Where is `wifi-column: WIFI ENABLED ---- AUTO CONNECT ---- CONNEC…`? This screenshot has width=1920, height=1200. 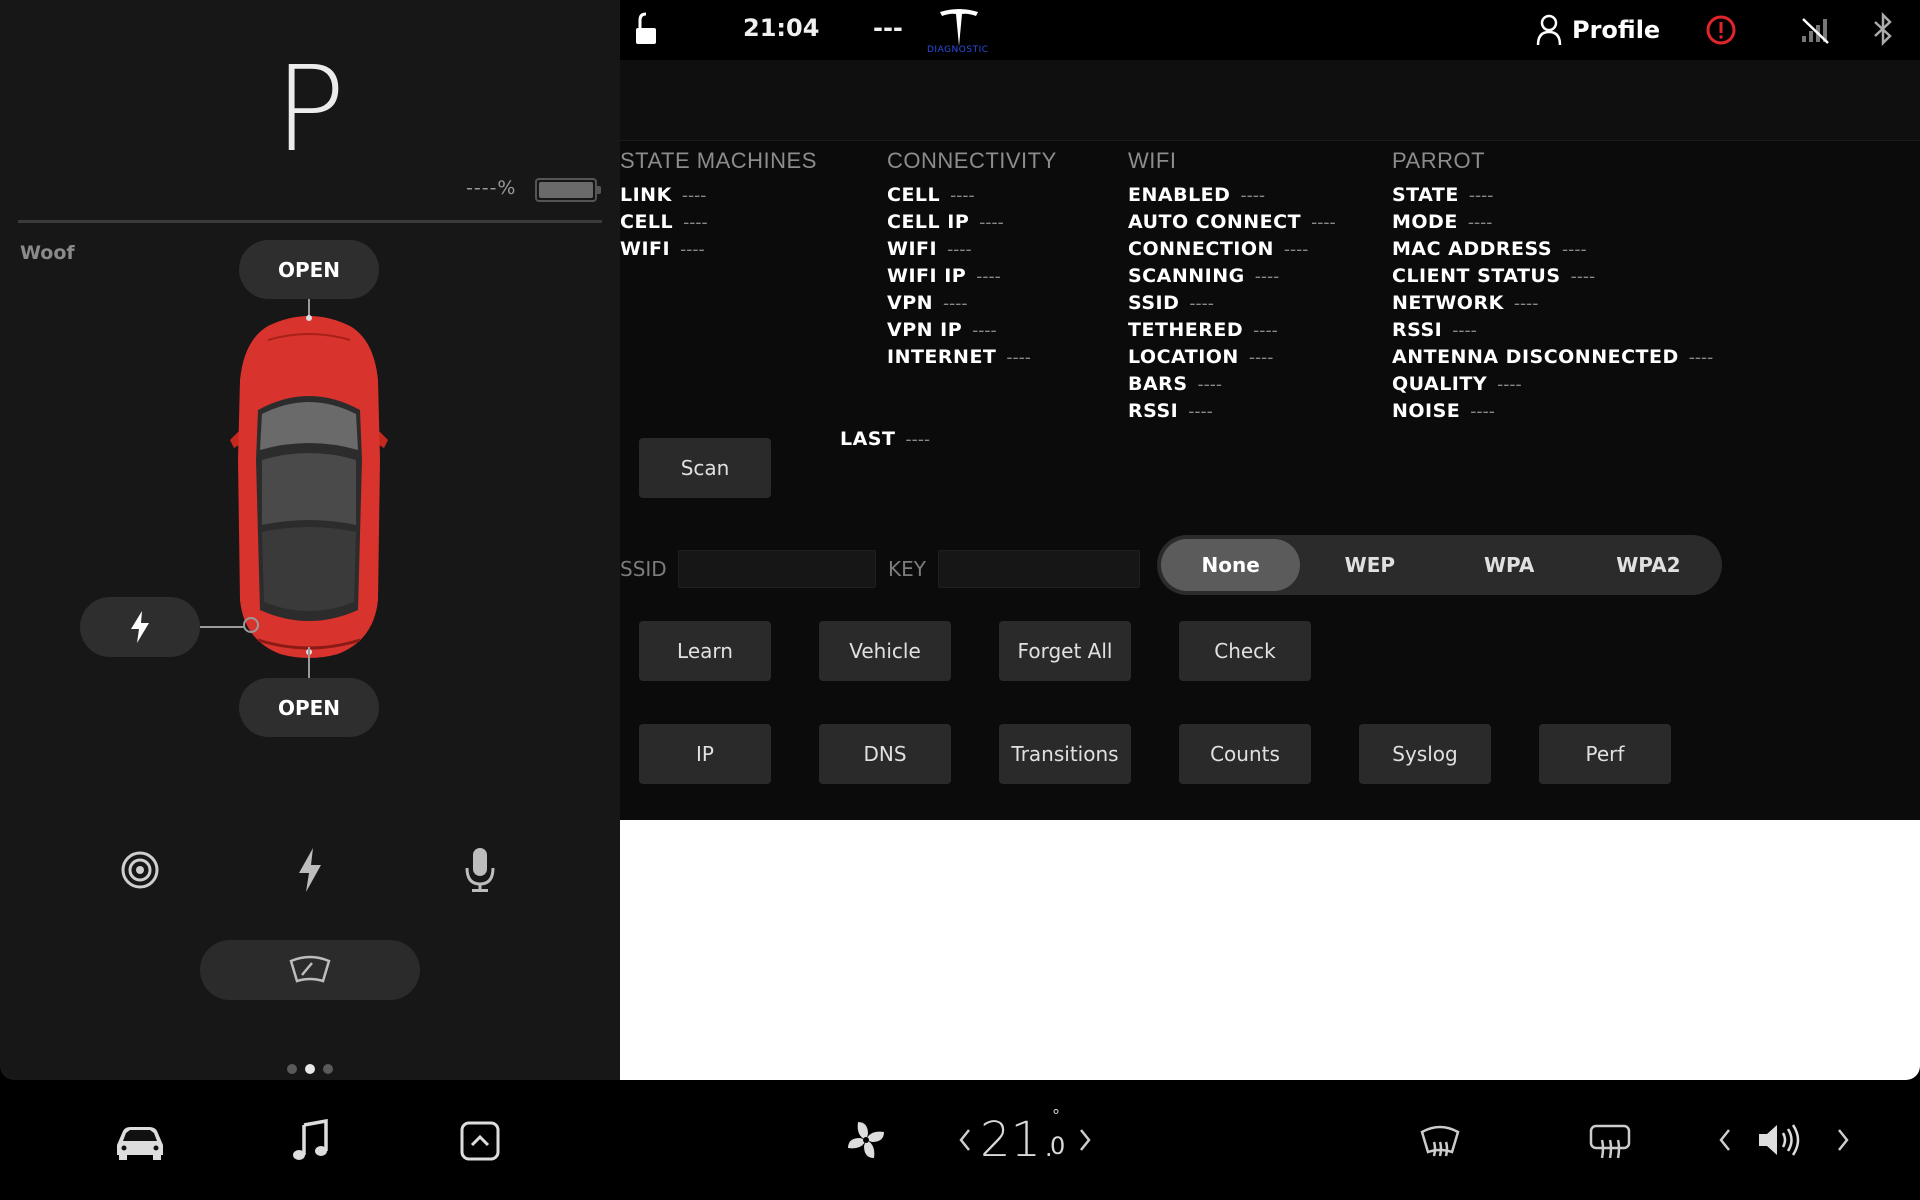 wifi-column: WIFI ENABLED ---- AUTO CONNECT ---- CONNEC… is located at coordinates (1232, 286).